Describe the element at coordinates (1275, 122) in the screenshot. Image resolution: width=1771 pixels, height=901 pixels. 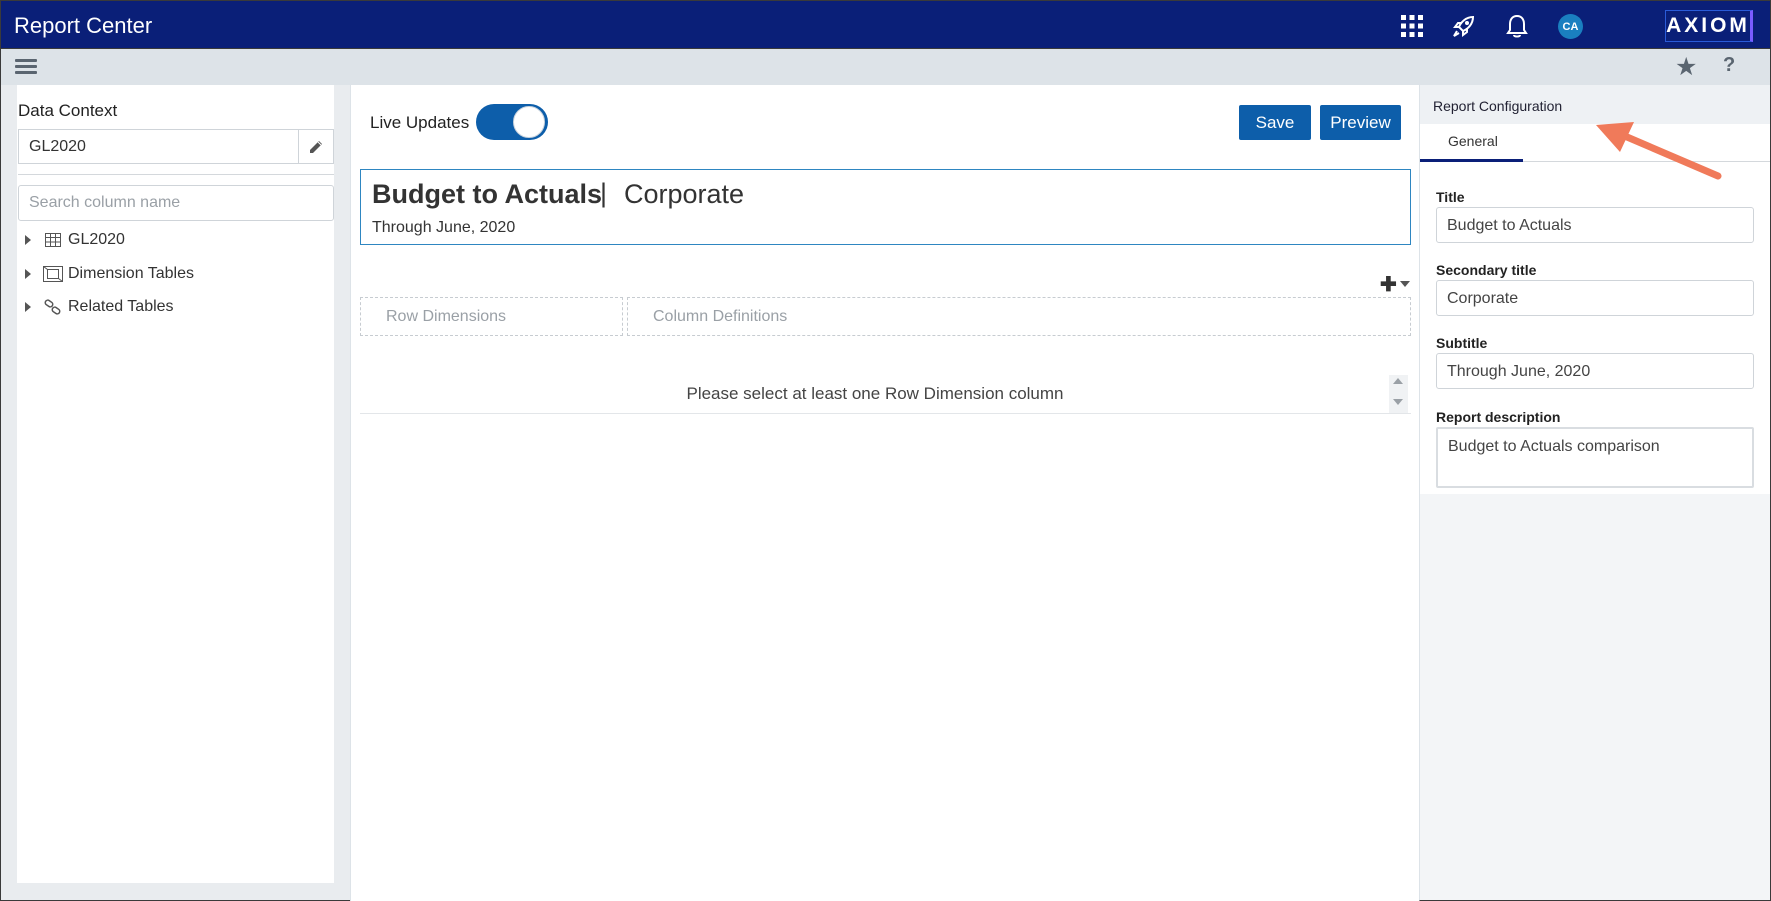
I see `save-button: Save` at that location.